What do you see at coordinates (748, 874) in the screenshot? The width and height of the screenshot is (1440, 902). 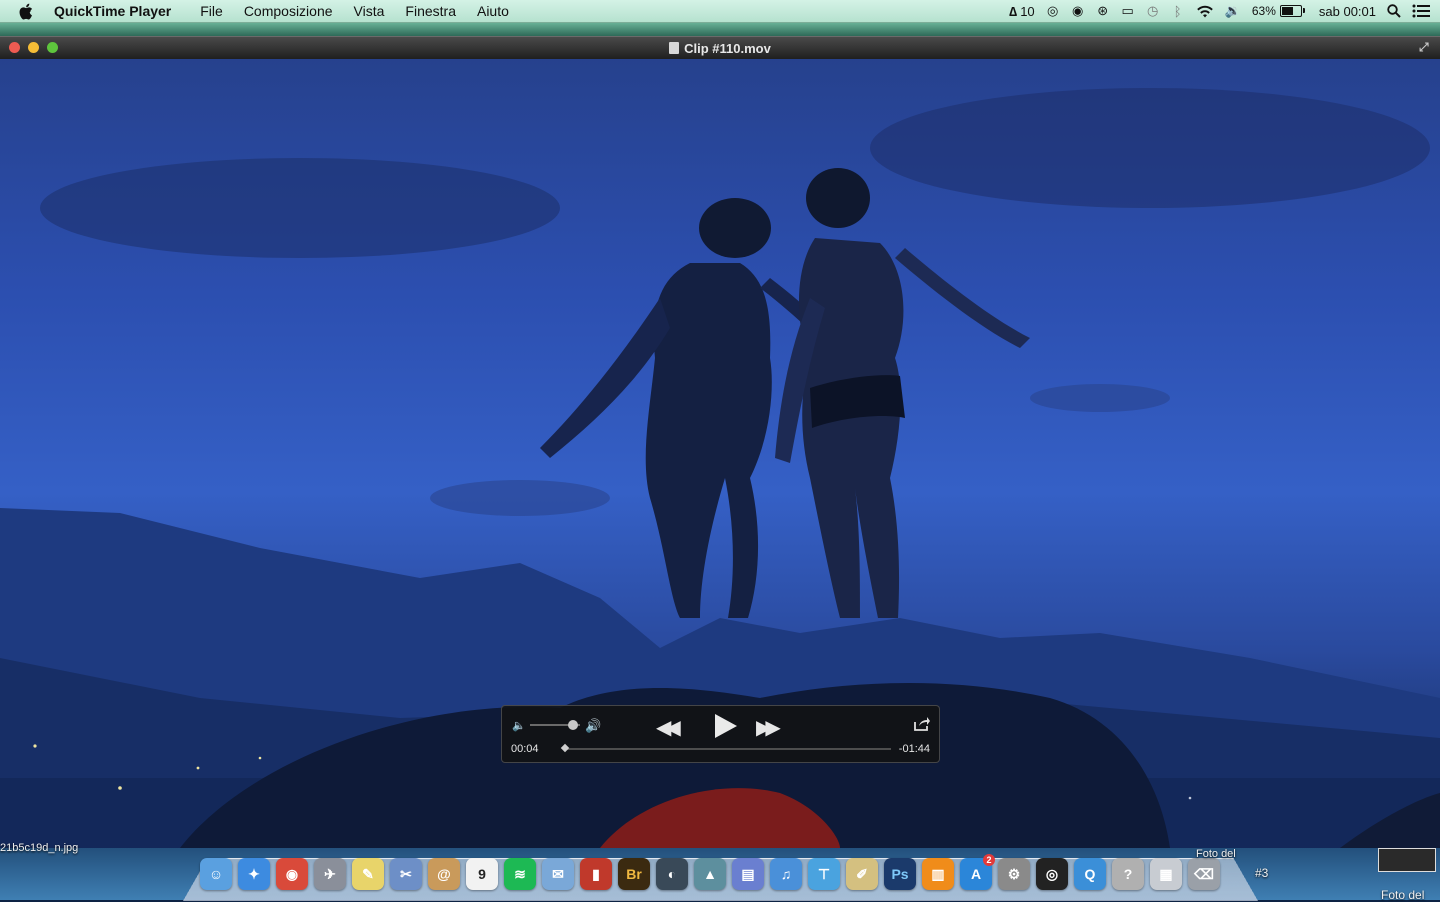 I see `keynote-icon: ▤` at bounding box center [748, 874].